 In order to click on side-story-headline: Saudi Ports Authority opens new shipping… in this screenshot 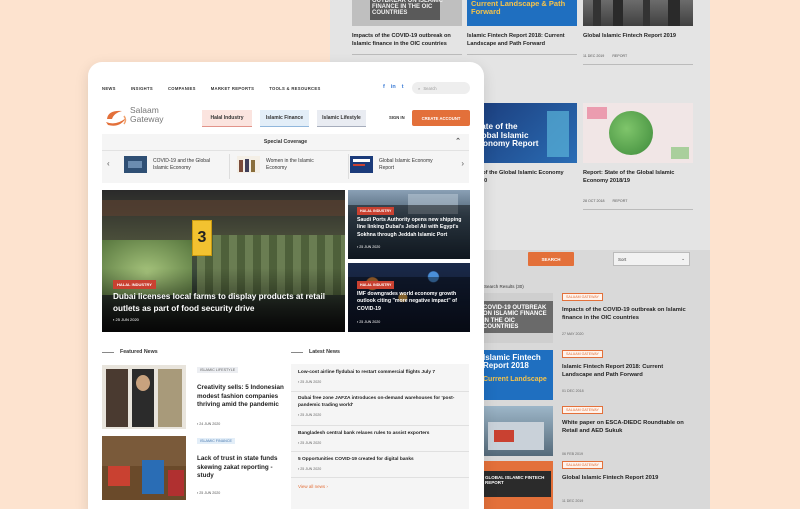, I will do `click(411, 228)`.